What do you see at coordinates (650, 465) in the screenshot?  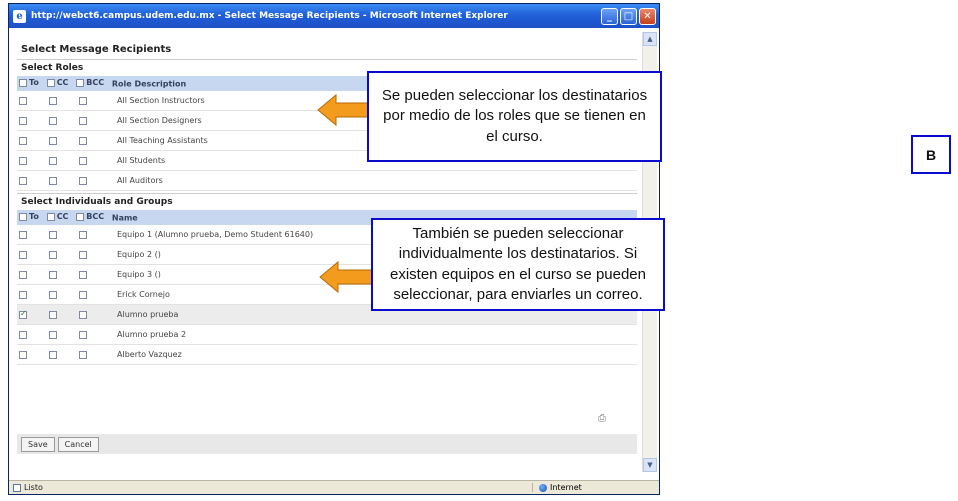 I see `scroll-down-icon: ▼` at bounding box center [650, 465].